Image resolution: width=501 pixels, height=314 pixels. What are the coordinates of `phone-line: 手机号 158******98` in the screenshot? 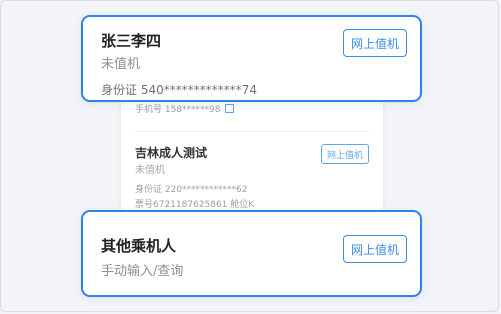 It's located at (184, 108).